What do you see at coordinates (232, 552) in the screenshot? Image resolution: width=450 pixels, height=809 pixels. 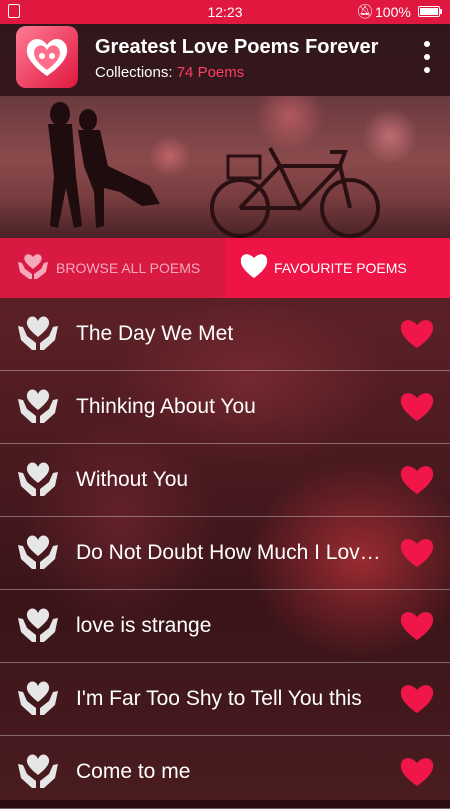 I see `poem-title: Do Not Doubt How Much I Love You` at bounding box center [232, 552].